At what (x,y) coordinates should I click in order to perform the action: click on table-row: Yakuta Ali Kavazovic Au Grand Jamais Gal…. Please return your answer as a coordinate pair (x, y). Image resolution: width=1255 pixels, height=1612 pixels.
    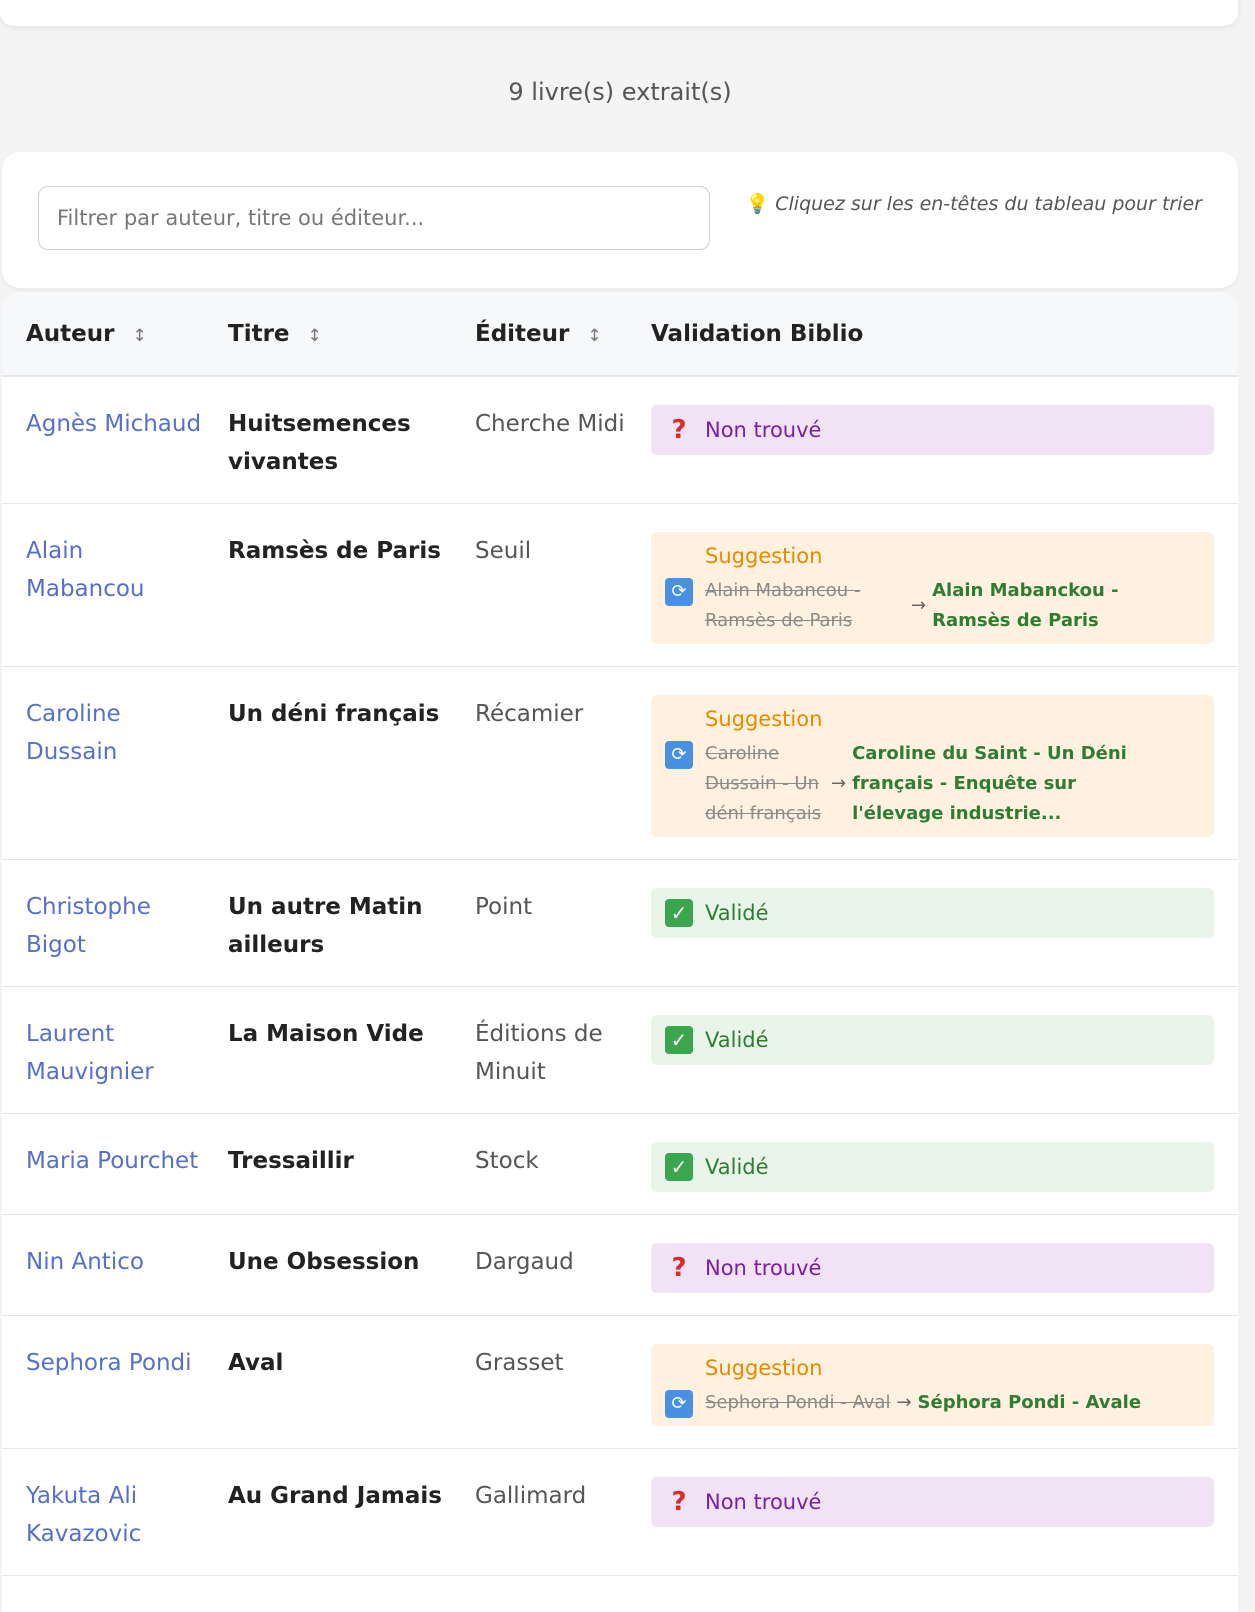
    Looking at the image, I should click on (620, 1512).